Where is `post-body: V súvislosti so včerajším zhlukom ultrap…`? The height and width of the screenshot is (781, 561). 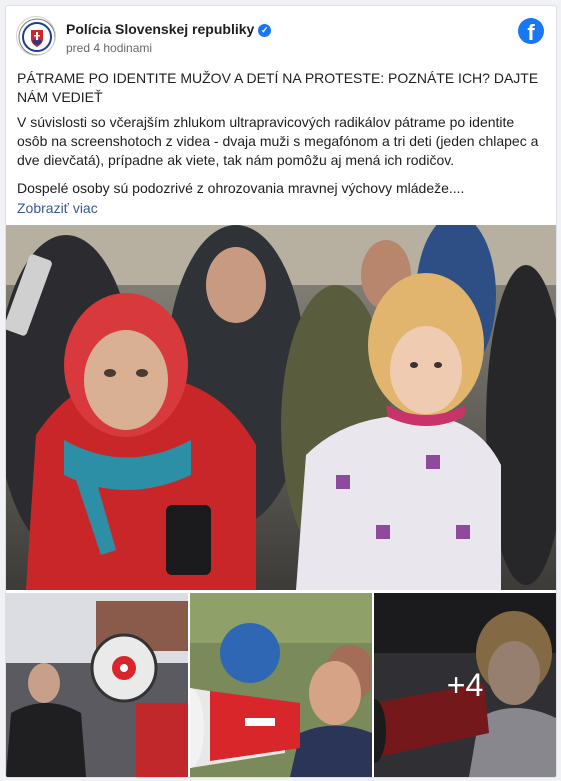 post-body: V súvislosti so včerajším zhlukom ultrap… is located at coordinates (278, 141).